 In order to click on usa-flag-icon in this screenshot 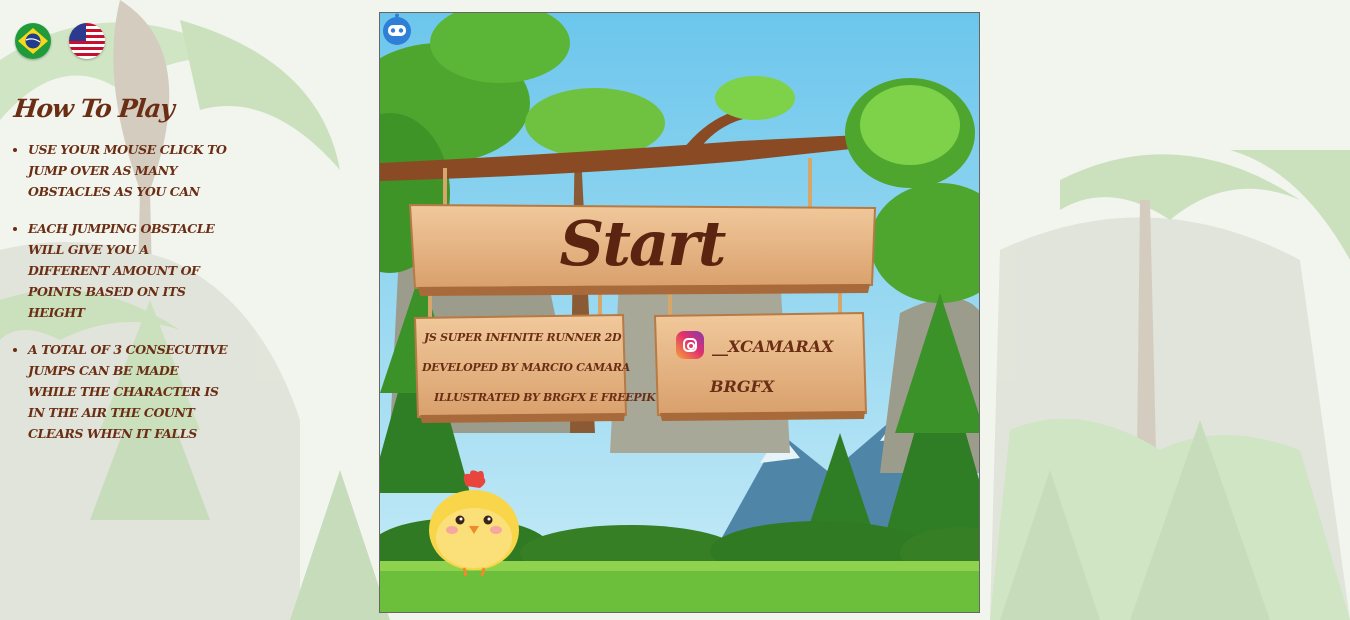, I will do `click(87, 41)`.